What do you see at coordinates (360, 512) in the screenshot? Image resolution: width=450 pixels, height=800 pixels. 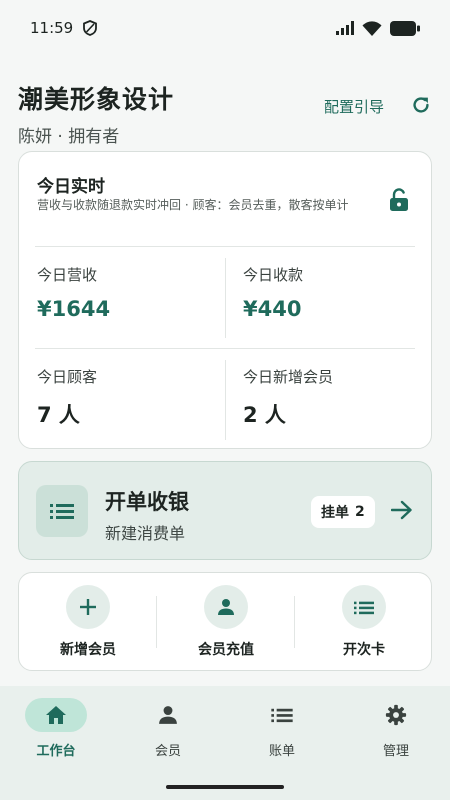 I see `held-orders-count: 2` at bounding box center [360, 512].